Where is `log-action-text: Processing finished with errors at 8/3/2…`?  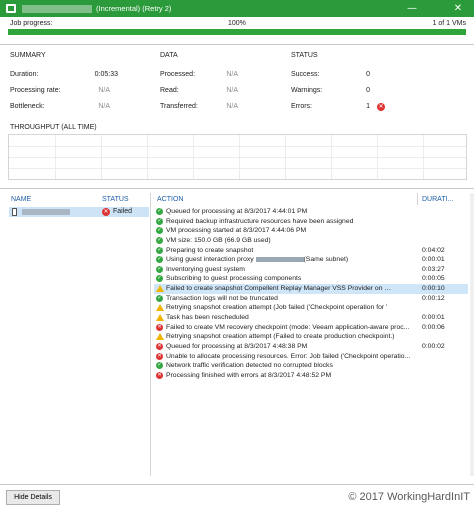
log-action-text: Processing finished with errors at 8/3/2… is located at coordinates (249, 375).